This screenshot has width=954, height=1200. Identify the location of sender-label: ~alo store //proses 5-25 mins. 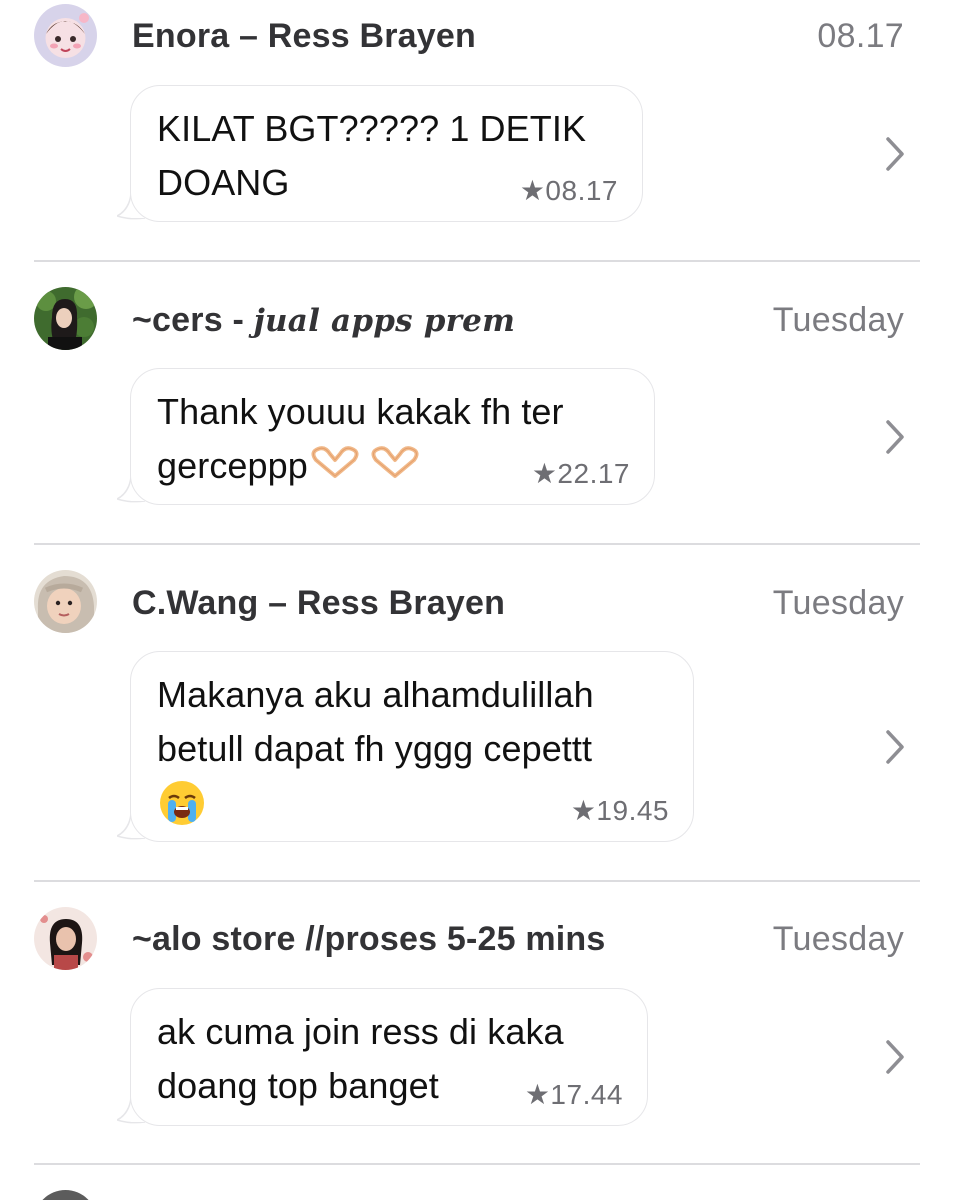
(369, 939).